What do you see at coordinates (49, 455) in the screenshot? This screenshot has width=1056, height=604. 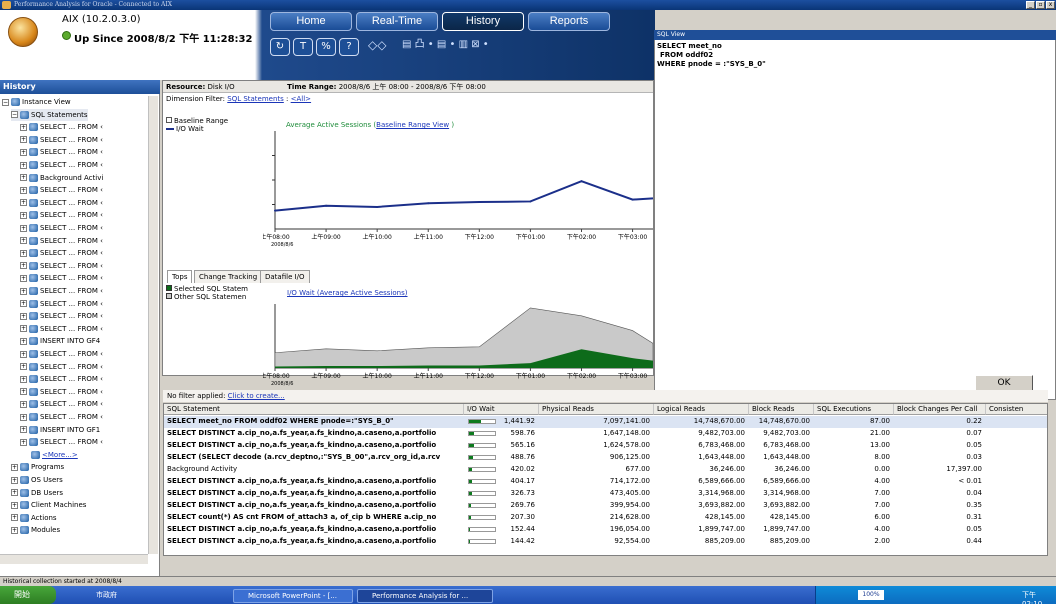 I see `tree-item: <More...>` at bounding box center [49, 455].